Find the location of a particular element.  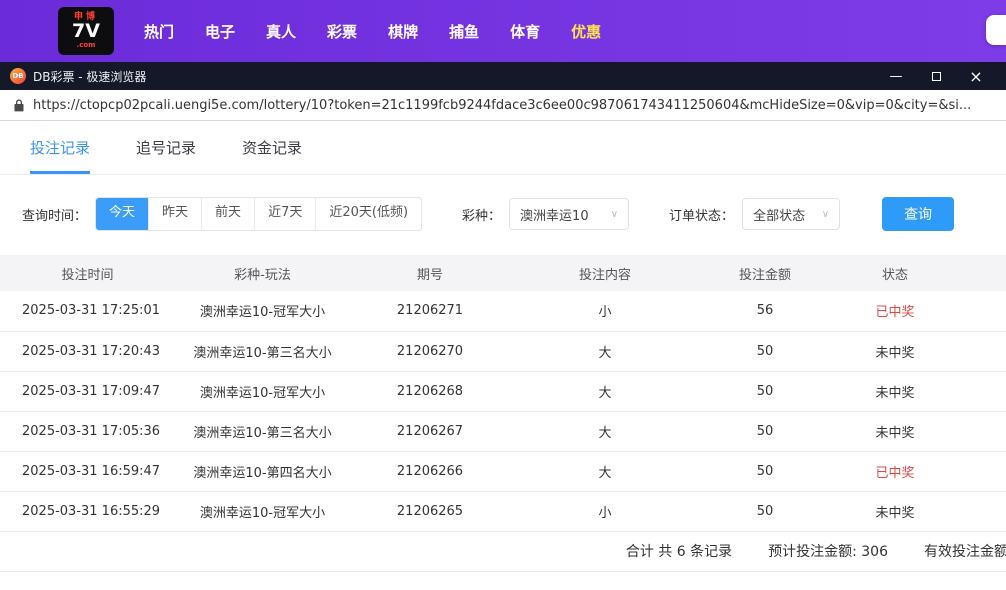

order-status-label: 订单状态： is located at coordinates (702, 216).